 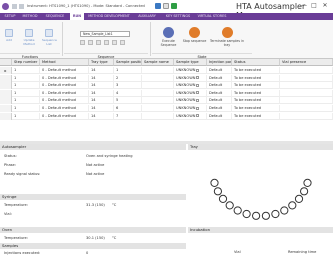 I want to click on tab-virtual-stores: VIRTUAL STORES, so click(x=212, y=16).